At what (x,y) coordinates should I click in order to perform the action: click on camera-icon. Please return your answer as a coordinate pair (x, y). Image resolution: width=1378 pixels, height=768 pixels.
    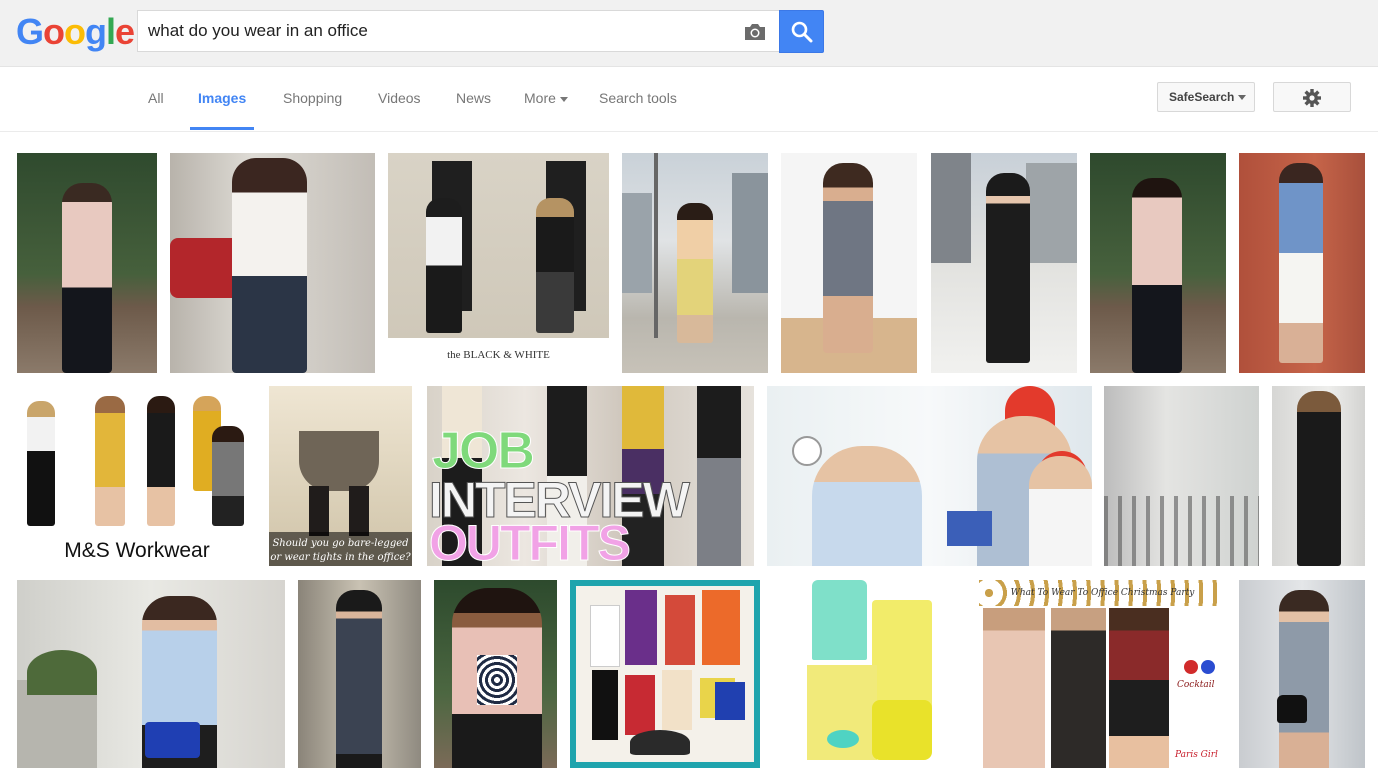
    Looking at the image, I should click on (755, 32).